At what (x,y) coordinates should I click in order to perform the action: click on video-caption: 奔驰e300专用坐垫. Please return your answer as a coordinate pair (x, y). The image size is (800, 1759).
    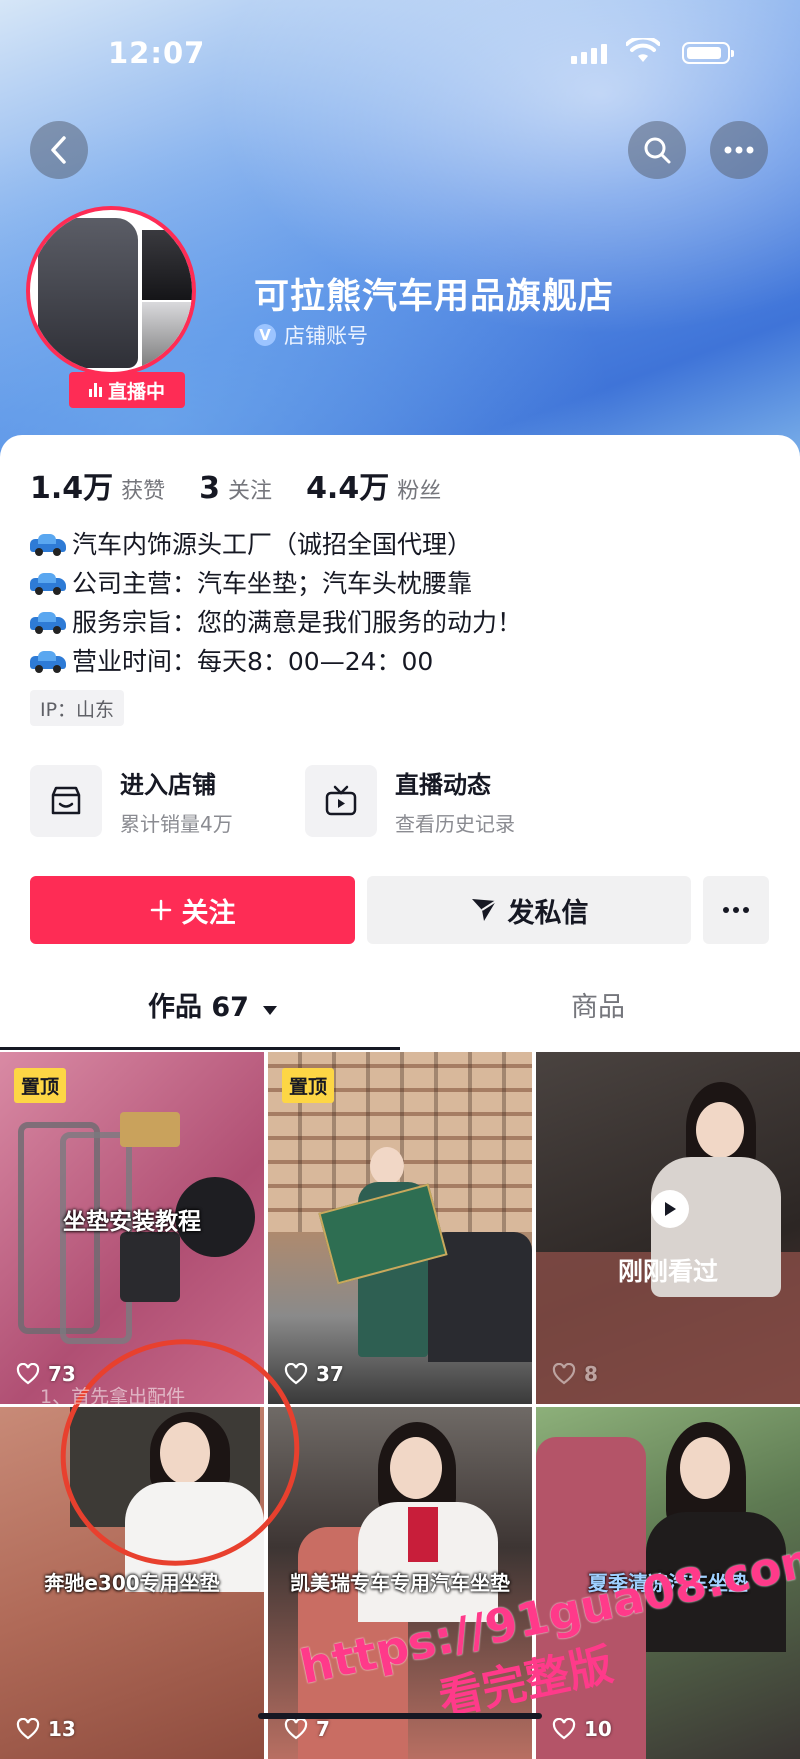
    Looking at the image, I should click on (132, 1583).